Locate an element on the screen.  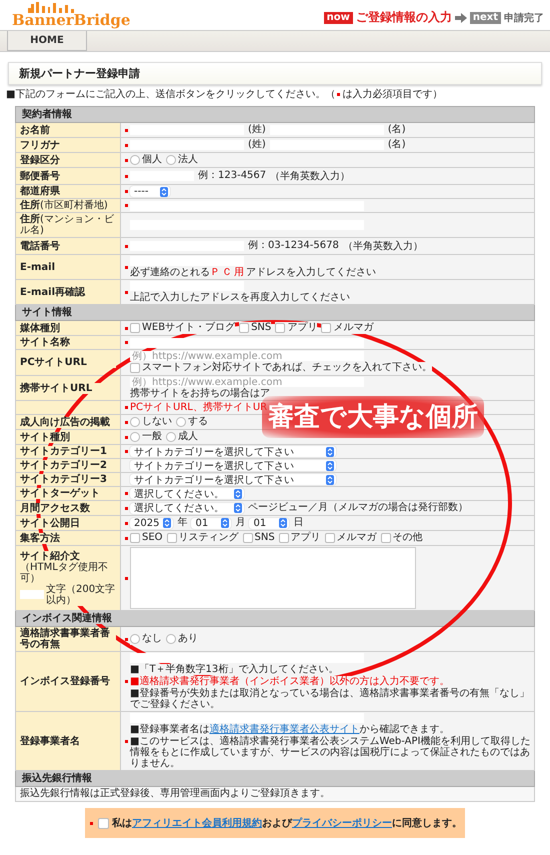
counter-field is located at coordinates (32, 594).